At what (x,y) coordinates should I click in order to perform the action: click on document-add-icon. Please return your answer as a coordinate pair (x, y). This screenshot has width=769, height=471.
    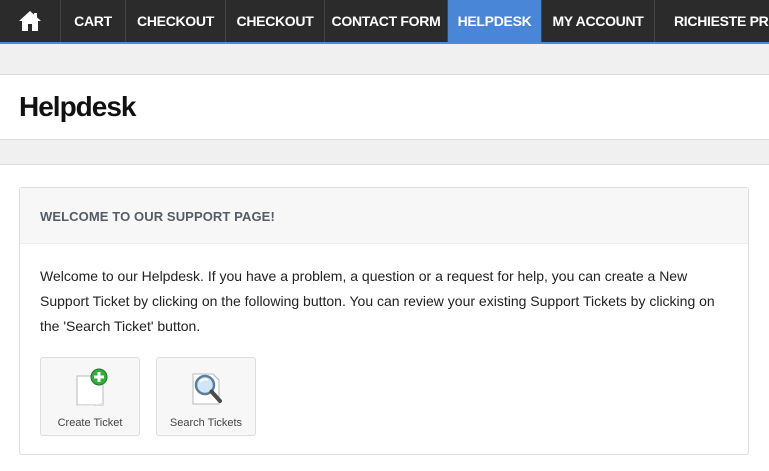
    Looking at the image, I should click on (92, 387).